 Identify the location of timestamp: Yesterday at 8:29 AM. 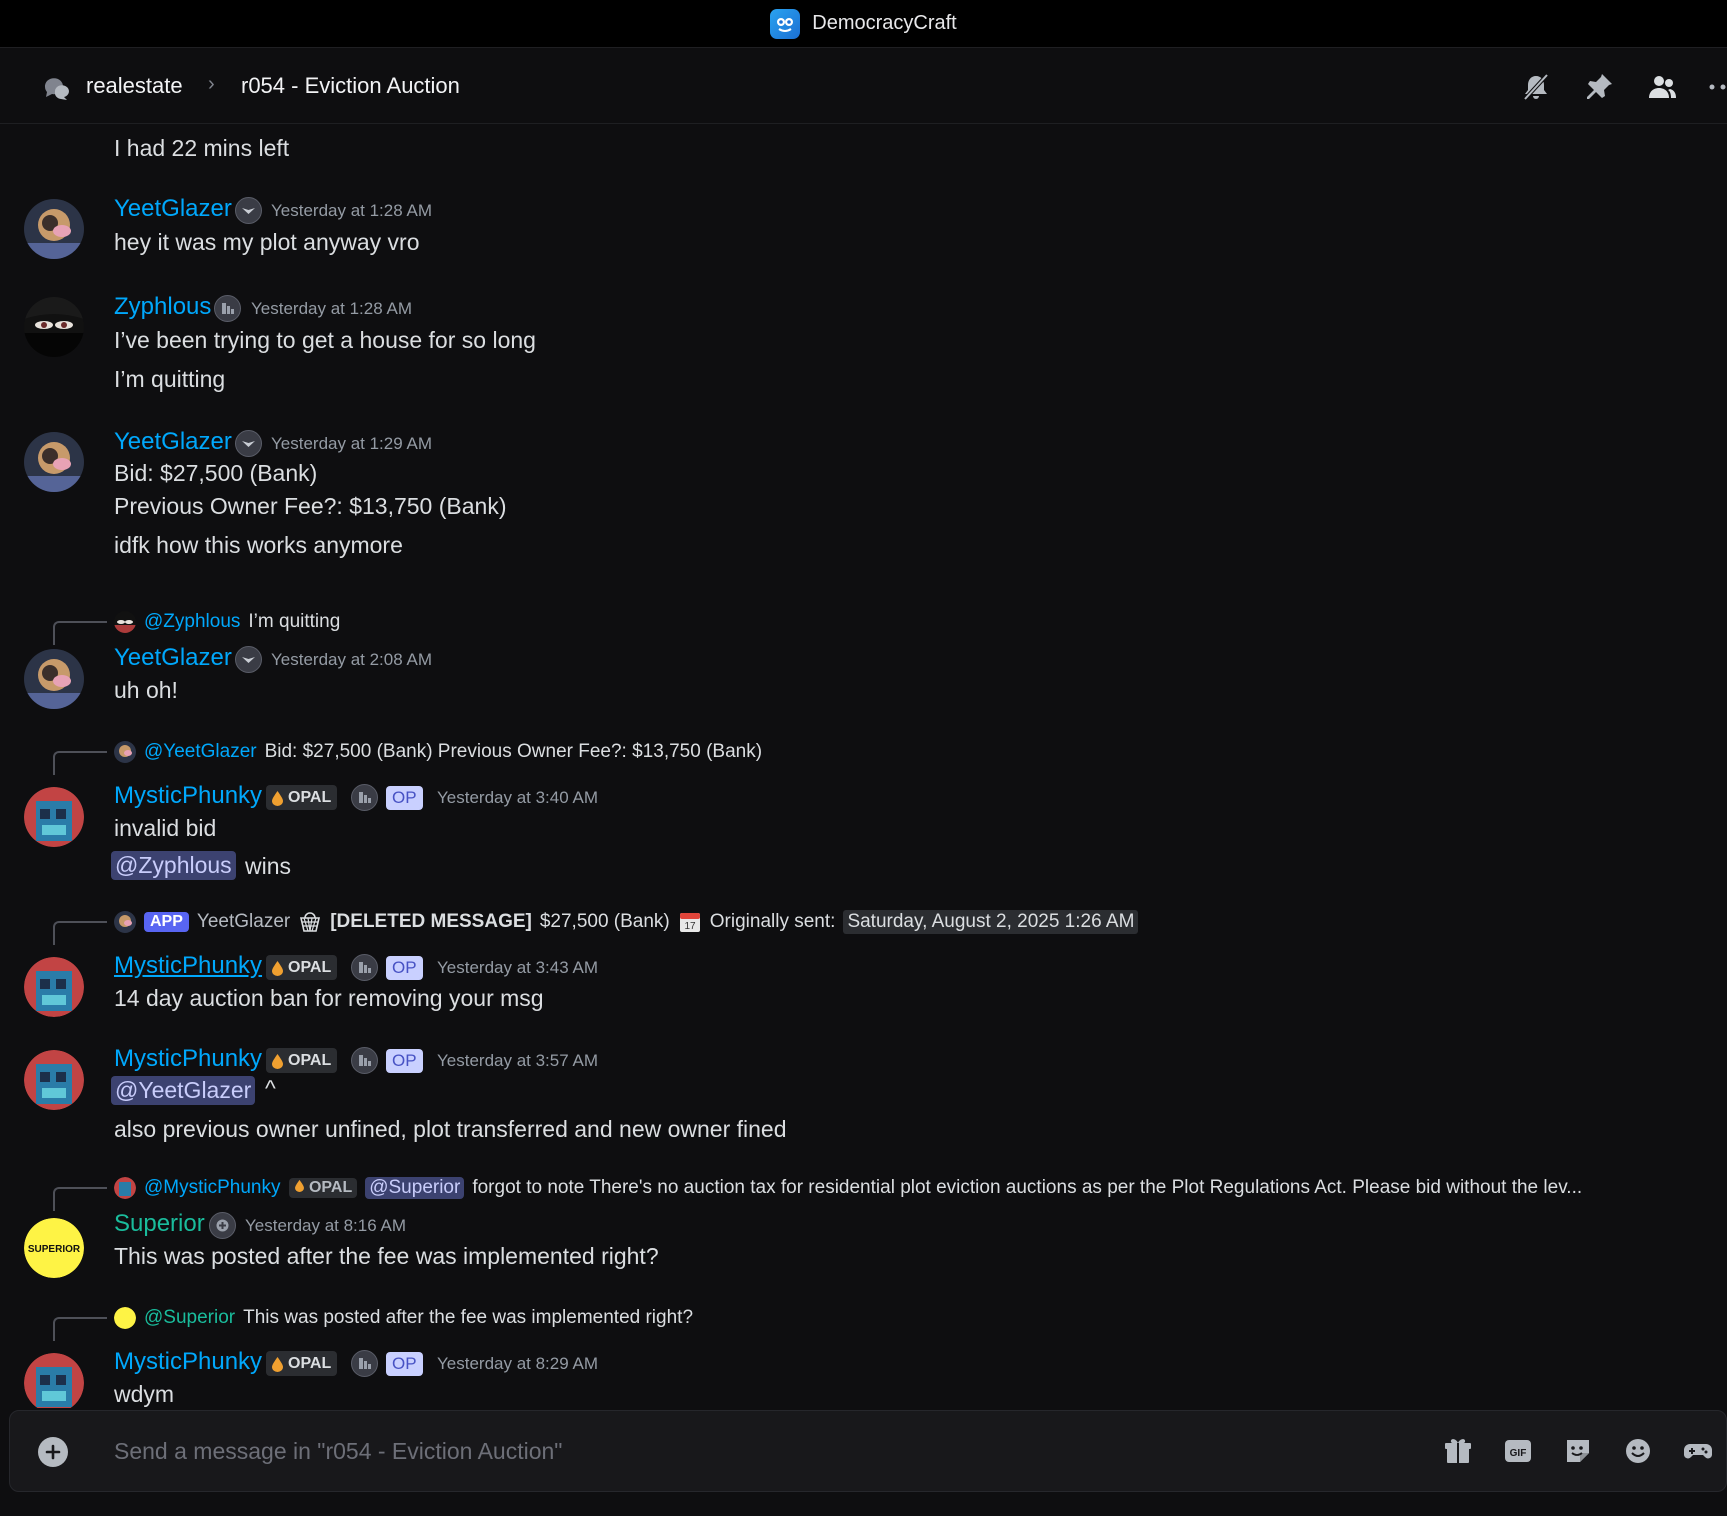
(517, 1364).